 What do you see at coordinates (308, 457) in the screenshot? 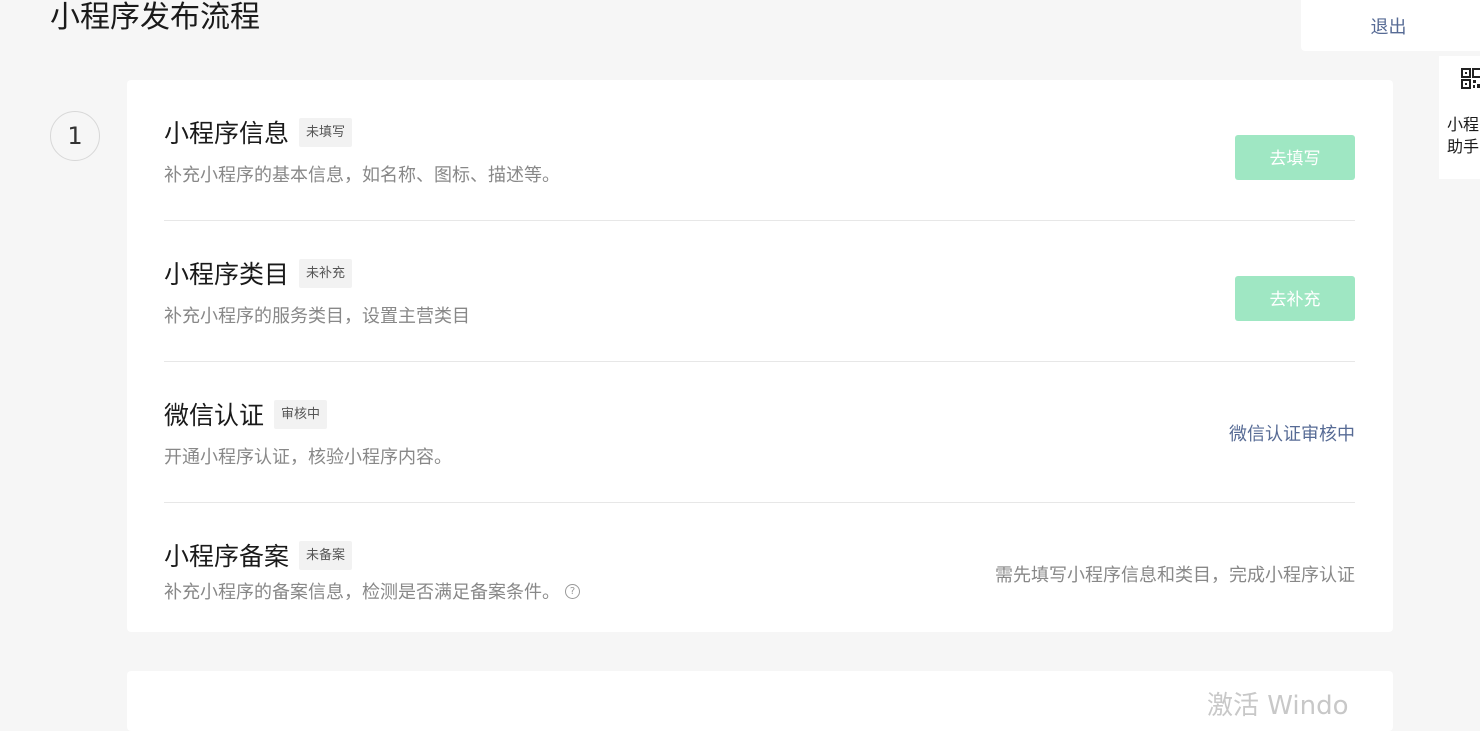
I see `row-description: 开通小程序认证，核验小程序内容。` at bounding box center [308, 457].